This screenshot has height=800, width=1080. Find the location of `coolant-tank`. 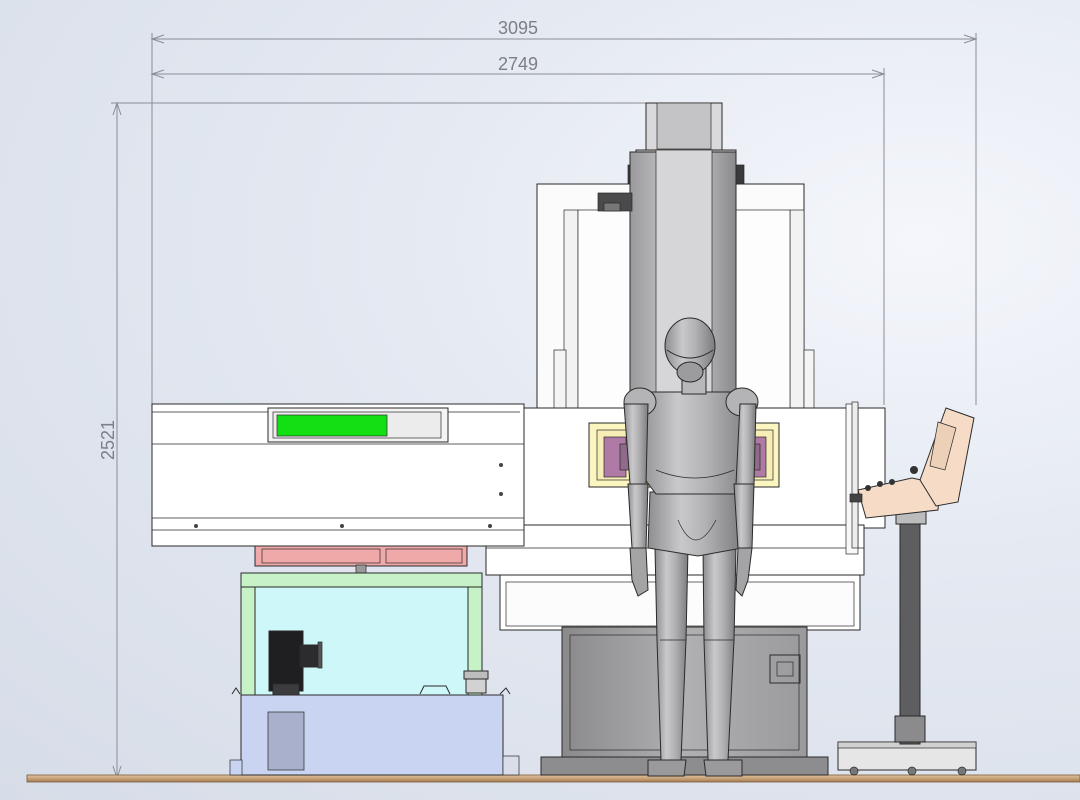

coolant-tank is located at coordinates (374, 730).